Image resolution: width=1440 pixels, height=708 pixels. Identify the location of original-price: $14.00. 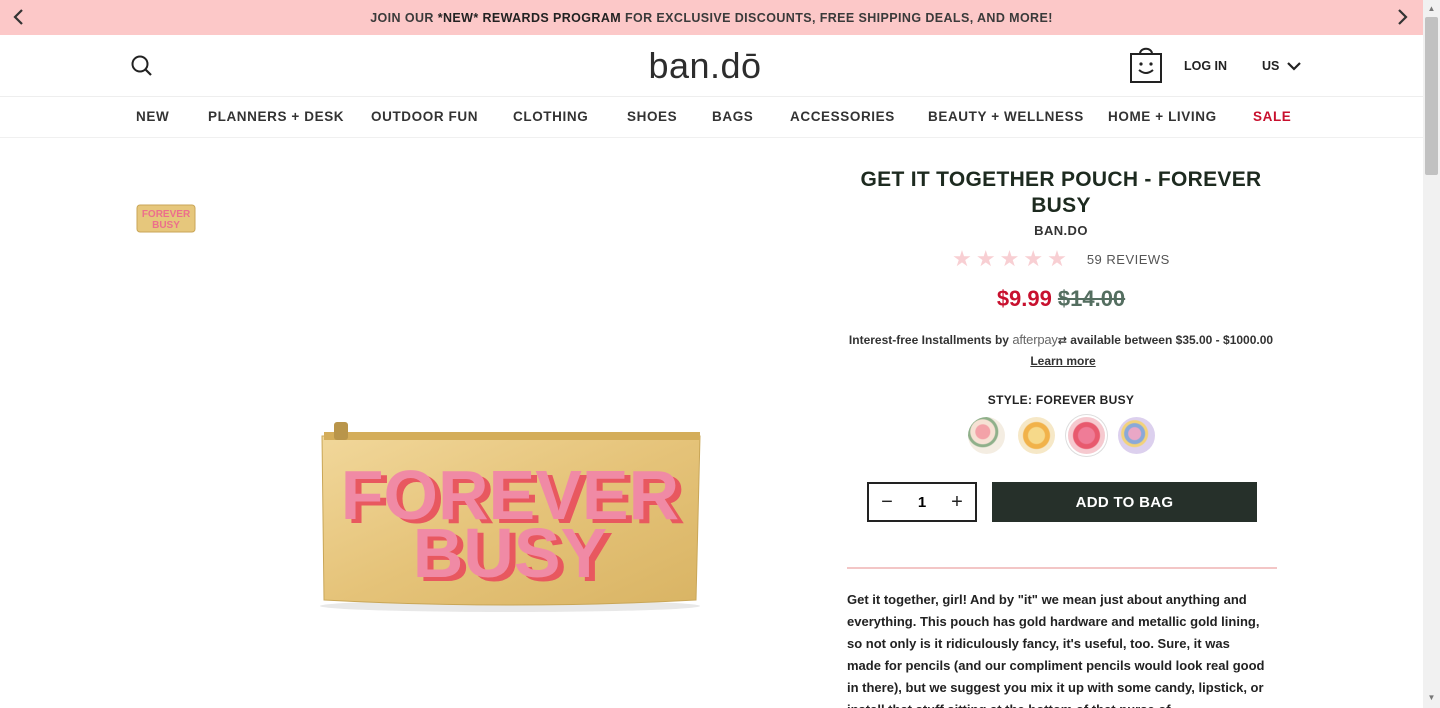
(1091, 298).